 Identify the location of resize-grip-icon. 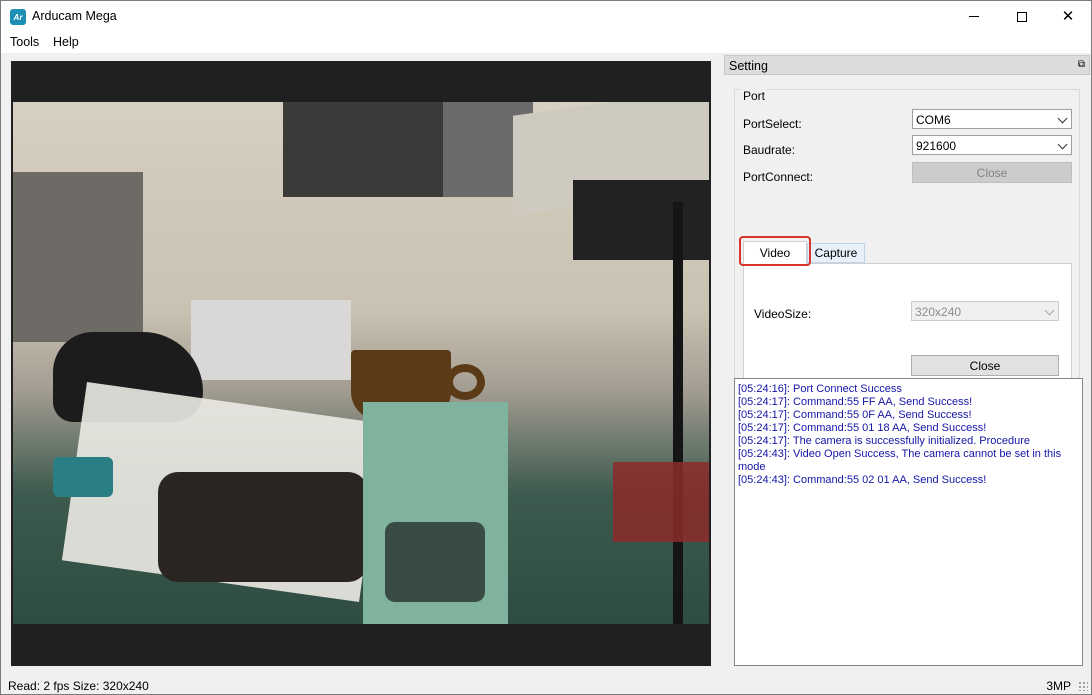
(1083, 686).